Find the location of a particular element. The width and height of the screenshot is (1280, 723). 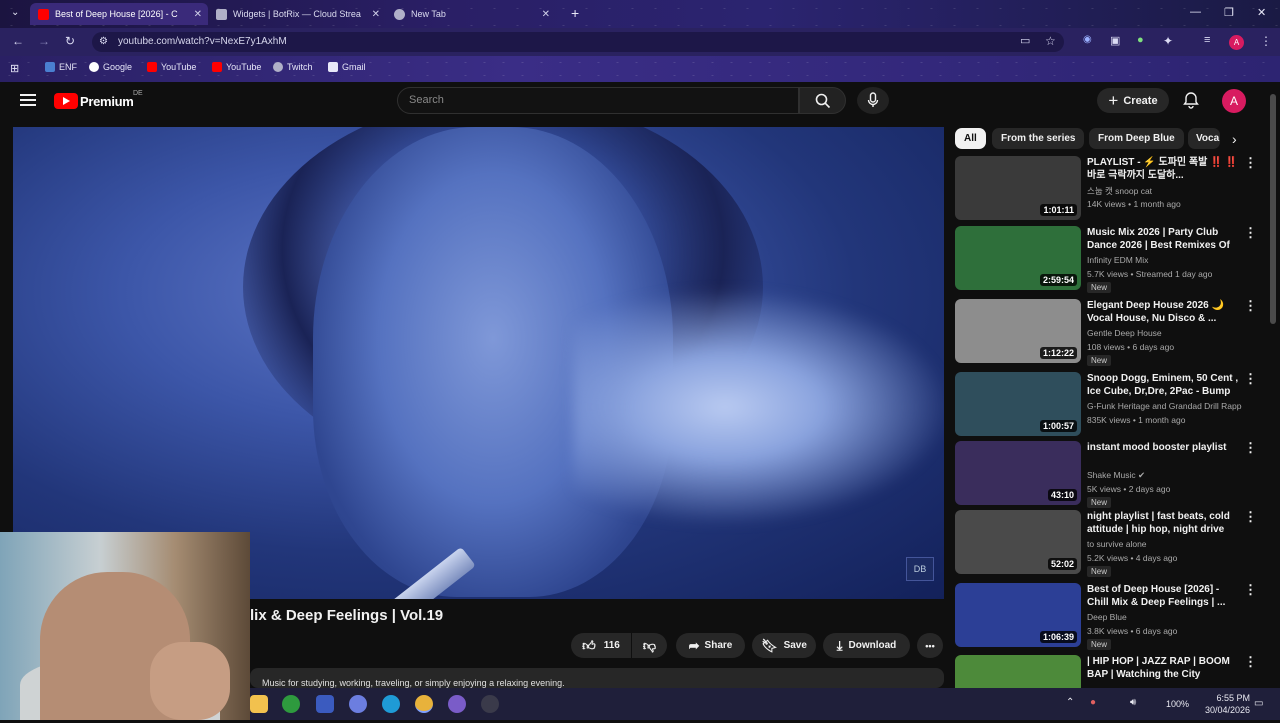

video-thumbnail: 1:00:57 is located at coordinates (1018, 404).